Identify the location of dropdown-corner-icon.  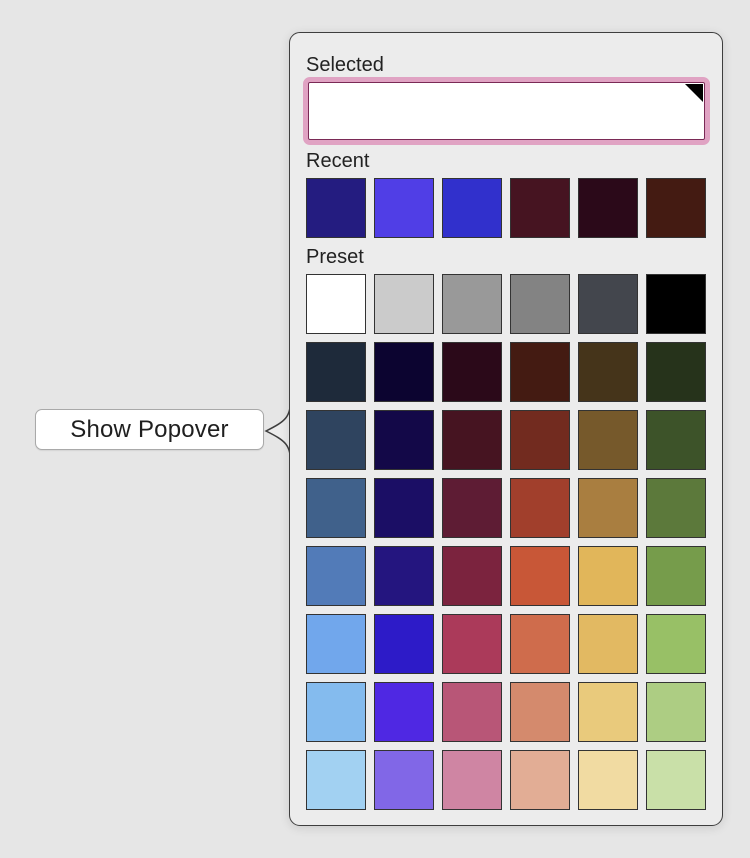
(694, 93).